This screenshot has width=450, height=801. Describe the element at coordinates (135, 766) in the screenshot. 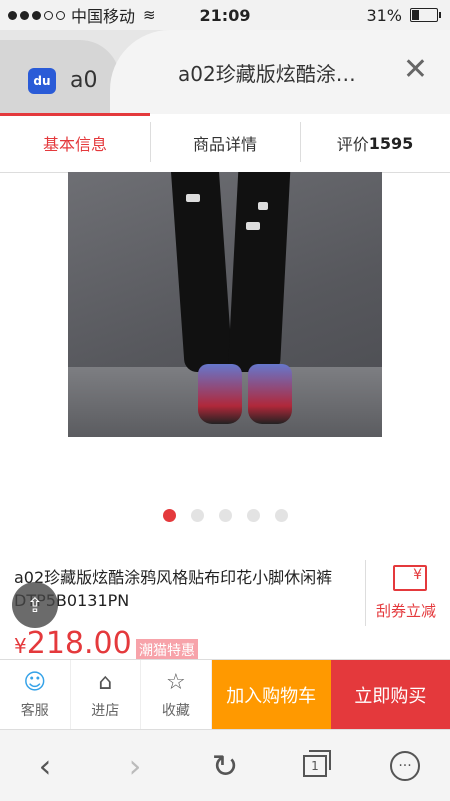

I see `forward-icon: ›` at that location.